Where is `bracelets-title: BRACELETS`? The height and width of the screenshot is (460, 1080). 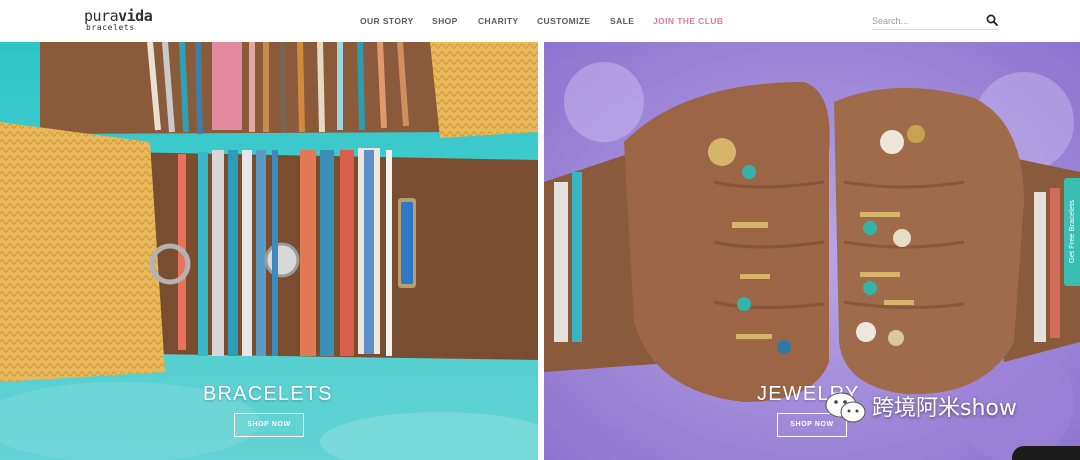
bracelets-title: BRACELETS is located at coordinates (268, 394).